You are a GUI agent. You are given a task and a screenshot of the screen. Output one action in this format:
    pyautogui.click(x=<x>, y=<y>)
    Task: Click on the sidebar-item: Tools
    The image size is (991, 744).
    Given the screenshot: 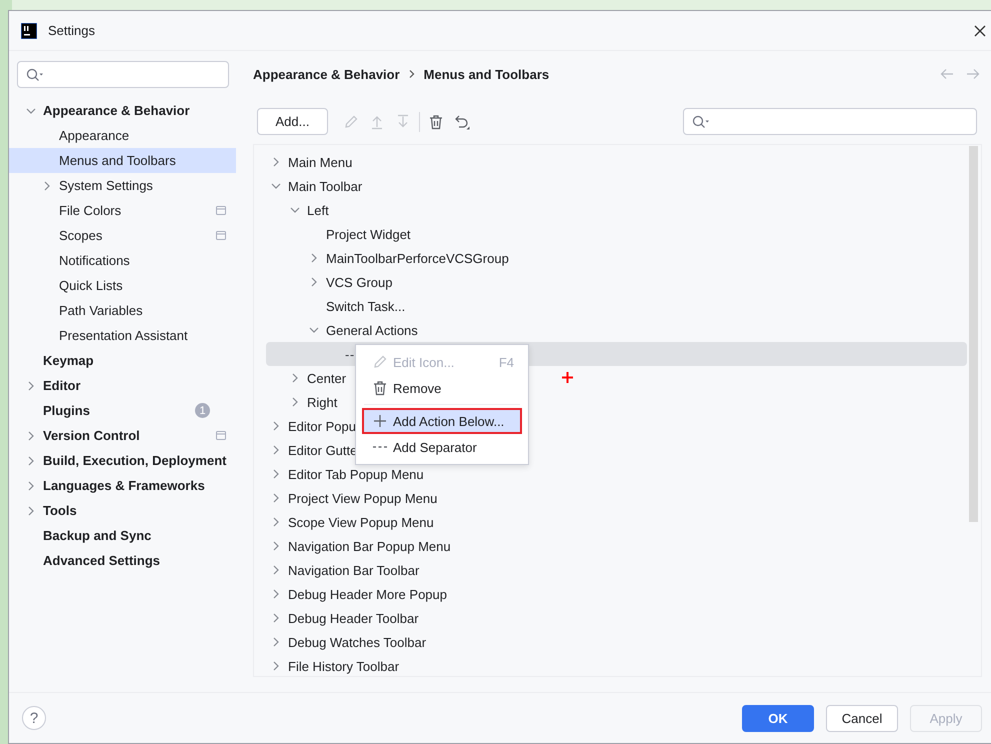 What is the action you would take?
    pyautogui.click(x=122, y=510)
    